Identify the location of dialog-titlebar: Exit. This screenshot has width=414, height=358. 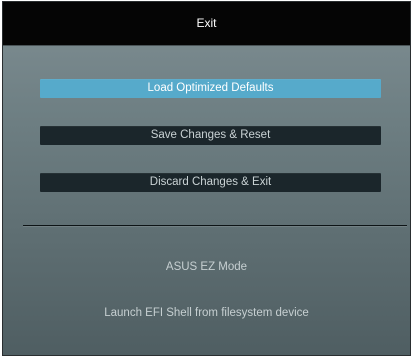
(206, 24).